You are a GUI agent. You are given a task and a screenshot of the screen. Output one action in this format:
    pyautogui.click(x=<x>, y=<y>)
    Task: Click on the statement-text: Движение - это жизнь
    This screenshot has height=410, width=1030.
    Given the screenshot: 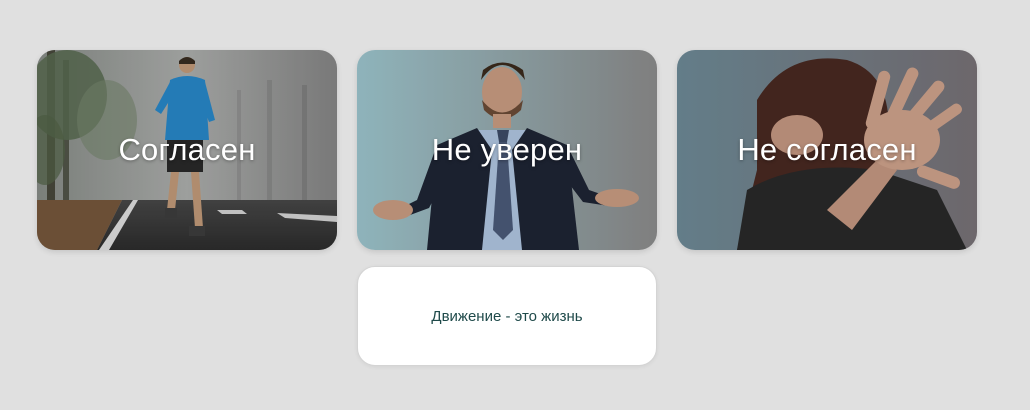 What is the action you would take?
    pyautogui.click(x=507, y=316)
    